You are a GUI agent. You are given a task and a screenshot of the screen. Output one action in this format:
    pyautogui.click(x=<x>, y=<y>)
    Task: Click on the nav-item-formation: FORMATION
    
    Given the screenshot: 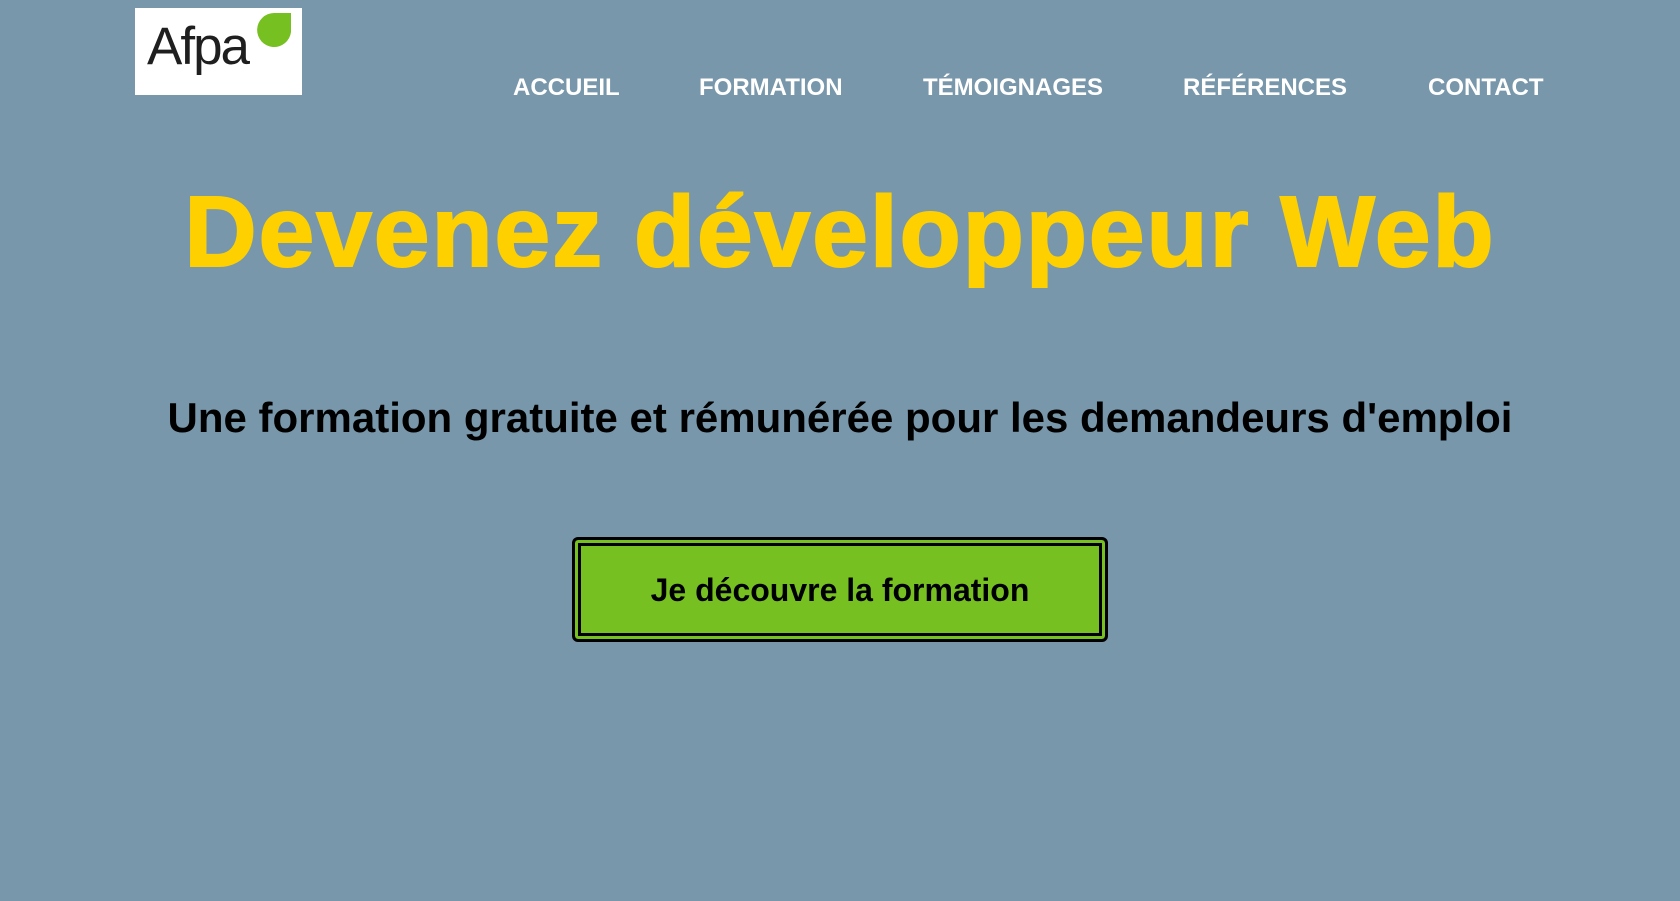 What is the action you would take?
    pyautogui.click(x=771, y=88)
    